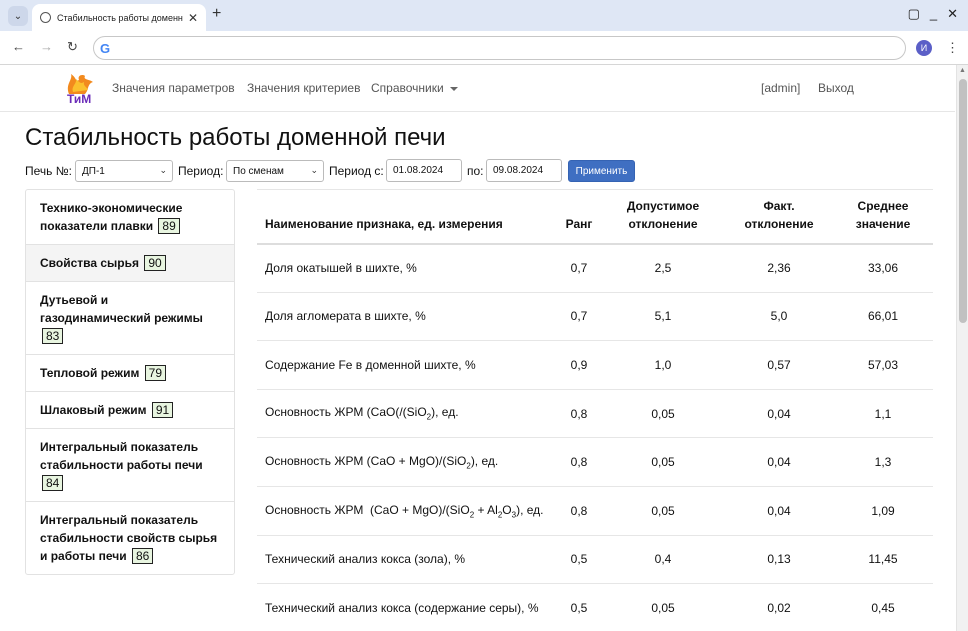 The height and width of the screenshot is (631, 968). I want to click on cell-name: Доля окатышей в шихте, %, so click(407, 268).